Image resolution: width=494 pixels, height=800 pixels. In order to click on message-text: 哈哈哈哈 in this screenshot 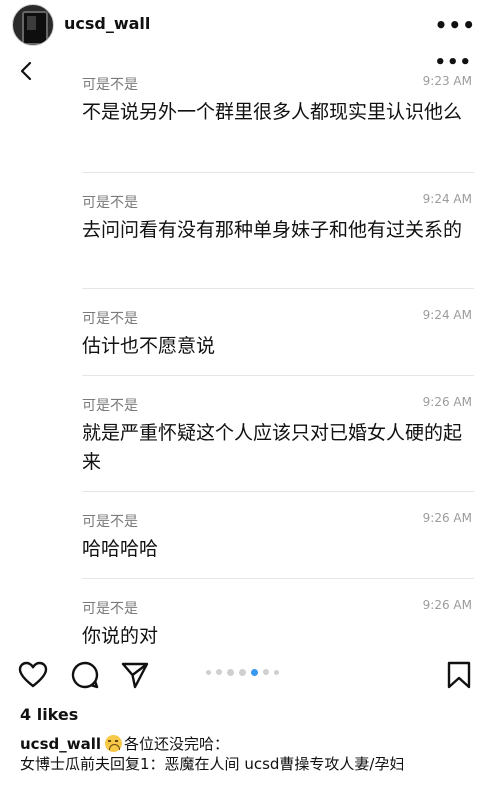, I will do `click(120, 549)`.